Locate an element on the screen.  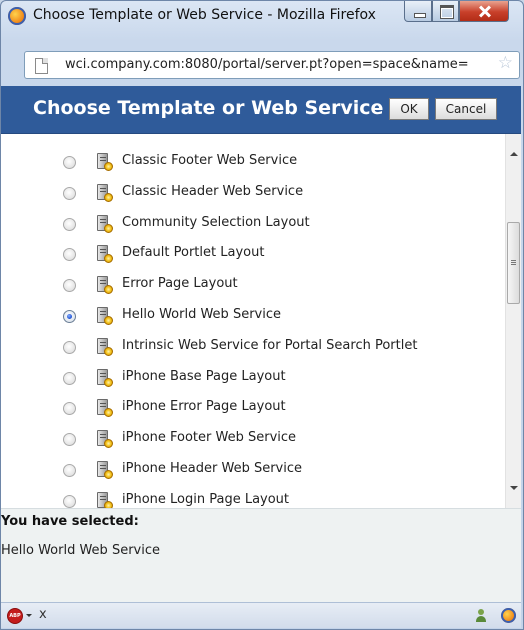
dialog-title: Choose Template or Web Service is located at coordinates (208, 108).